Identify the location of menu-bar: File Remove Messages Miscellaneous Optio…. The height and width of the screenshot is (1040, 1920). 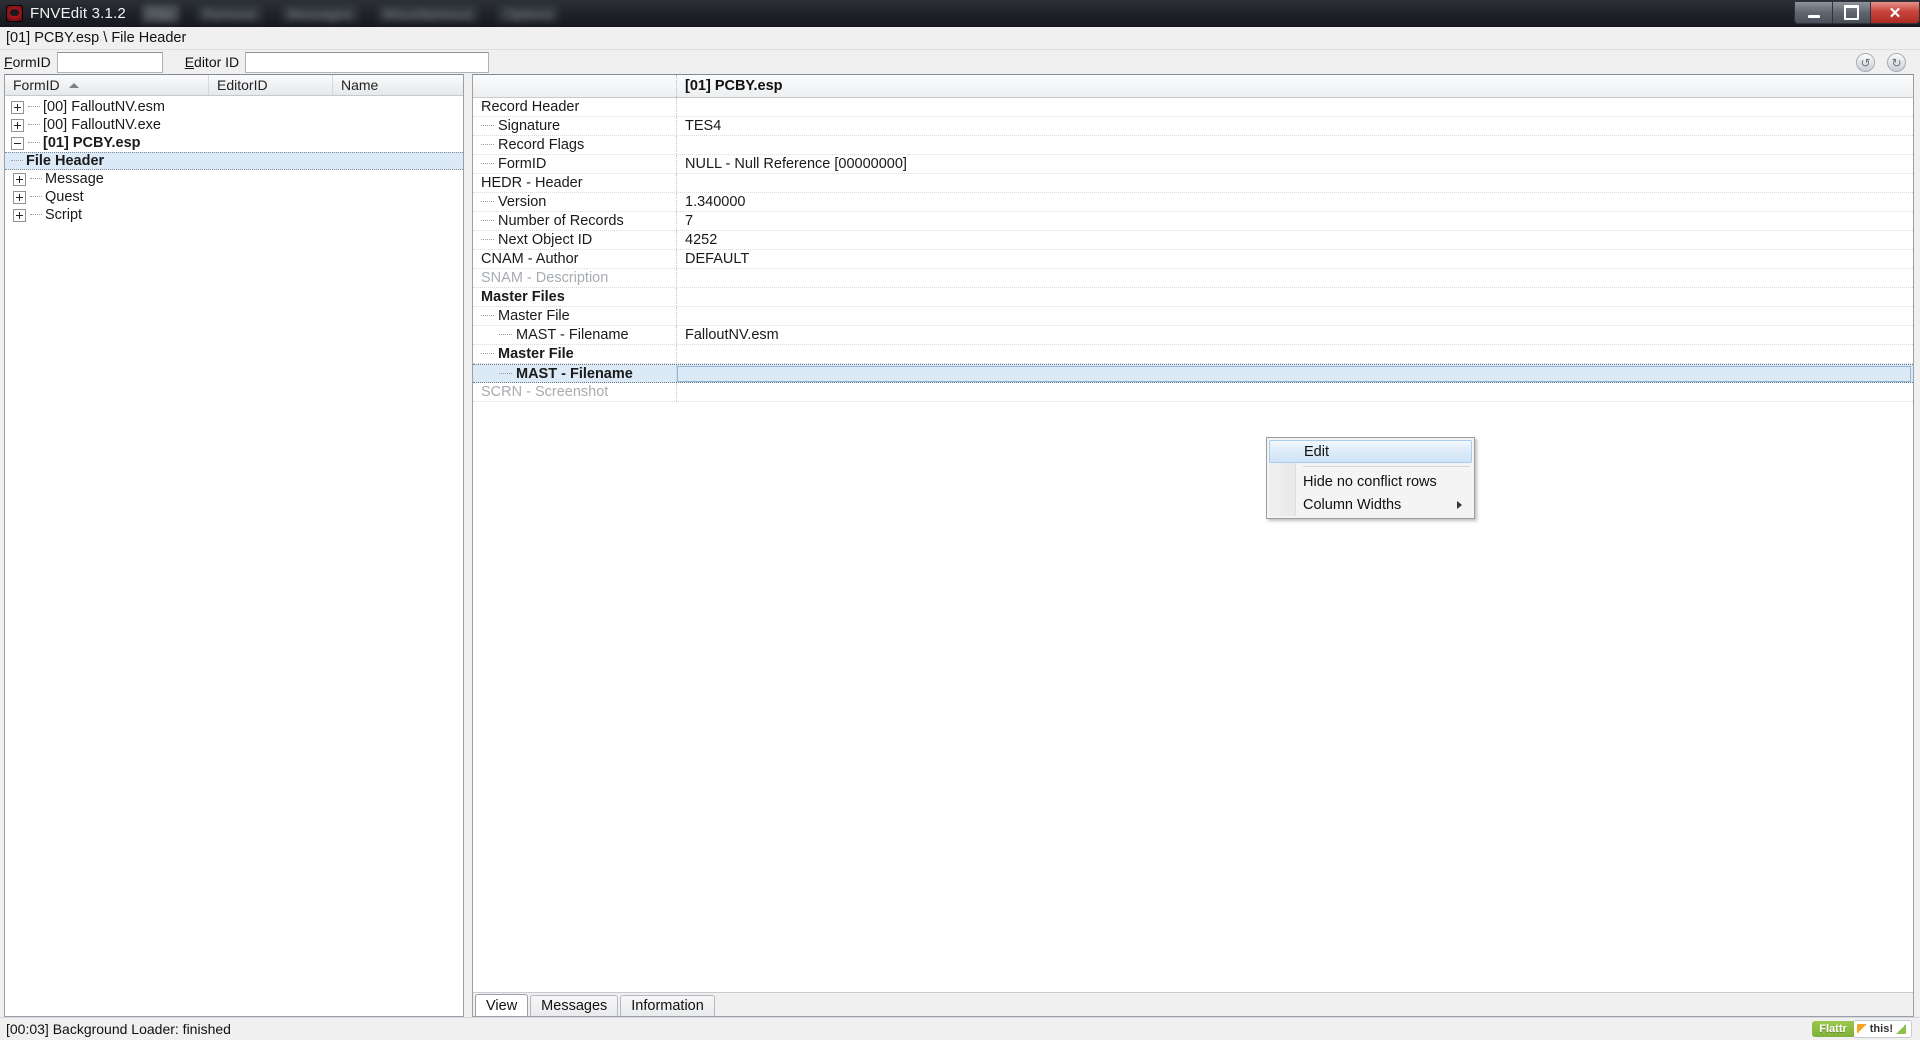
(350, 13).